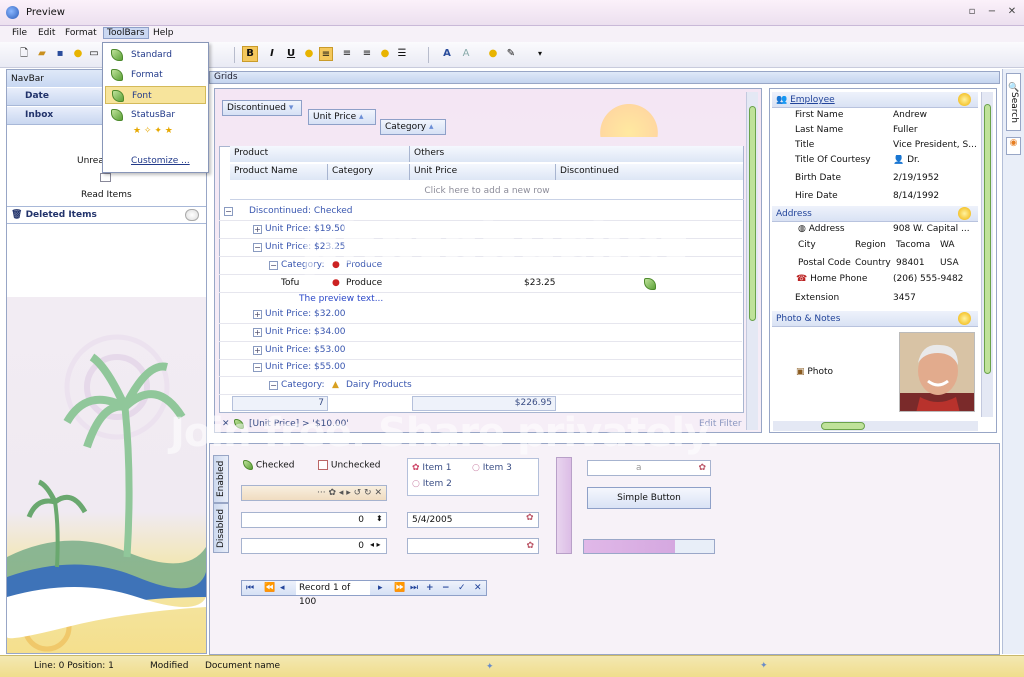 The image size is (1024, 677). I want to click on menu-item-statusbar: StatusBar, so click(155, 115).